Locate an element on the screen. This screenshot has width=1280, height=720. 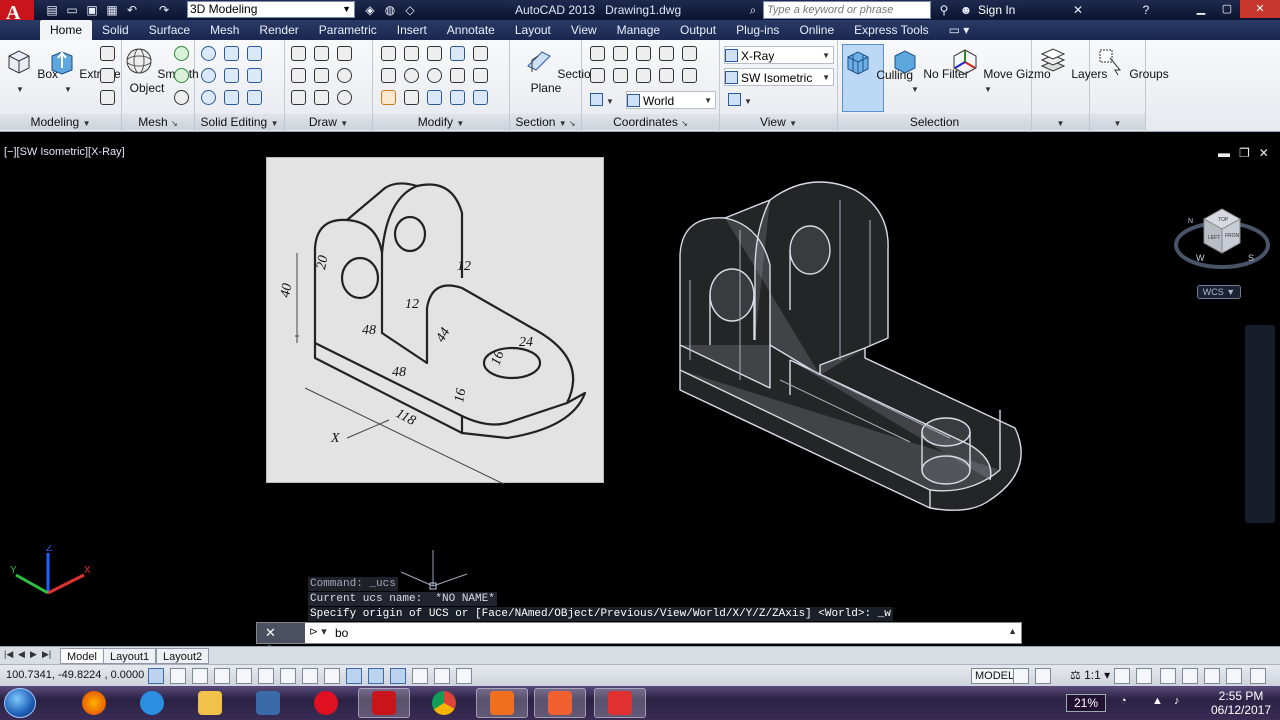
close-icon: ✕ is located at coordinates (1260, 9).